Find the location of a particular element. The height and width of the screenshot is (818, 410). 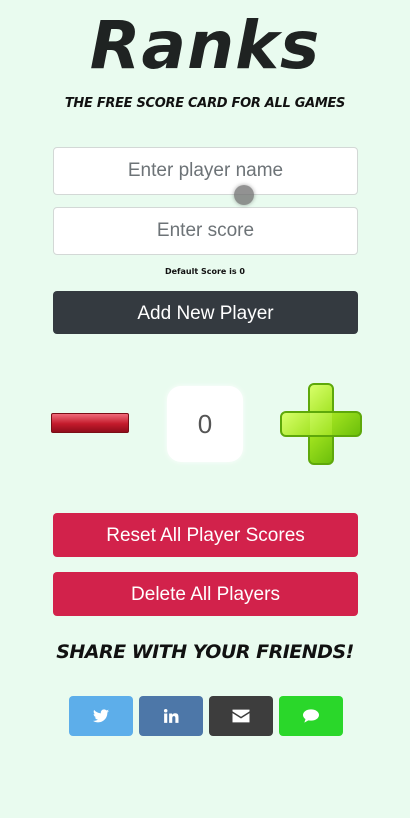

linkedin-icon is located at coordinates (171, 715).